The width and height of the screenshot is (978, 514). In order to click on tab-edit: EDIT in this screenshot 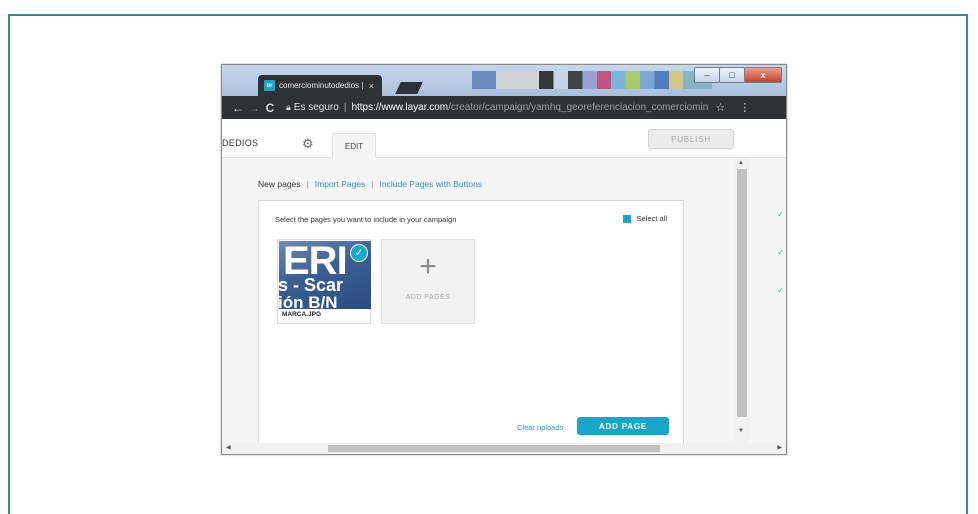, I will do `click(354, 145)`.